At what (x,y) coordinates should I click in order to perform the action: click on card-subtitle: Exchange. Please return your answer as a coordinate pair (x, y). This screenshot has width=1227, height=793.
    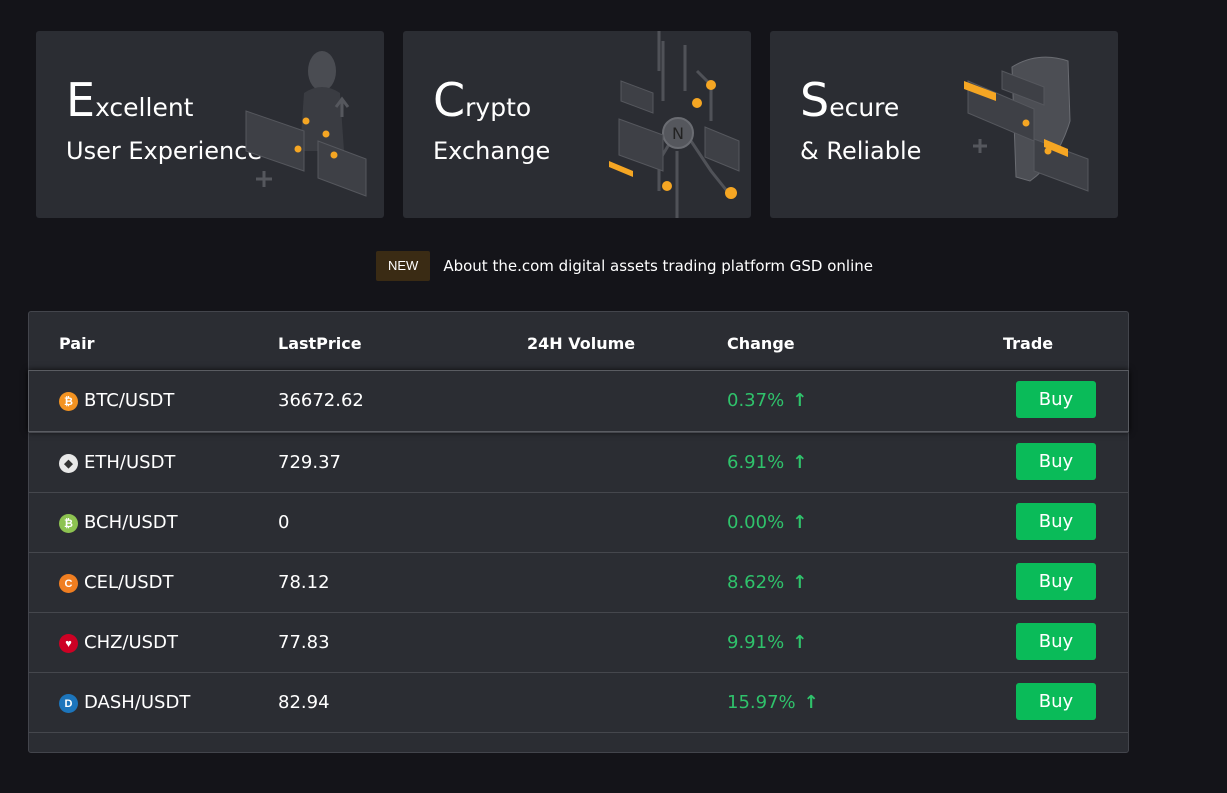
    Looking at the image, I should click on (492, 151).